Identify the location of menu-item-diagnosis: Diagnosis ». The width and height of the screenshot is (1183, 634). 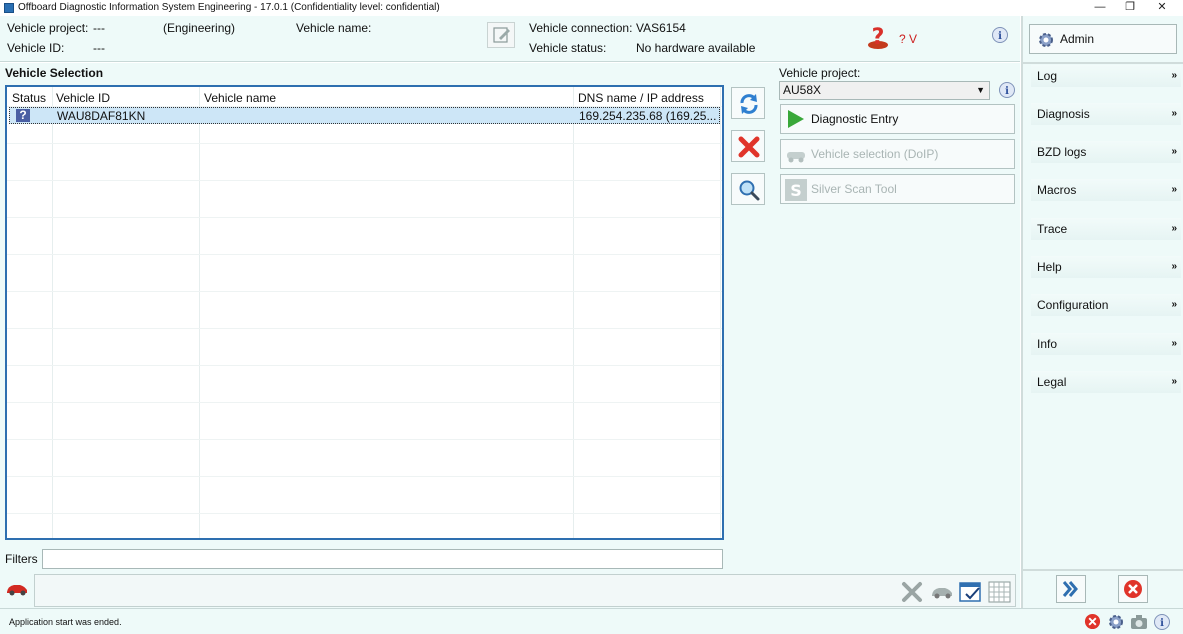
(1106, 114).